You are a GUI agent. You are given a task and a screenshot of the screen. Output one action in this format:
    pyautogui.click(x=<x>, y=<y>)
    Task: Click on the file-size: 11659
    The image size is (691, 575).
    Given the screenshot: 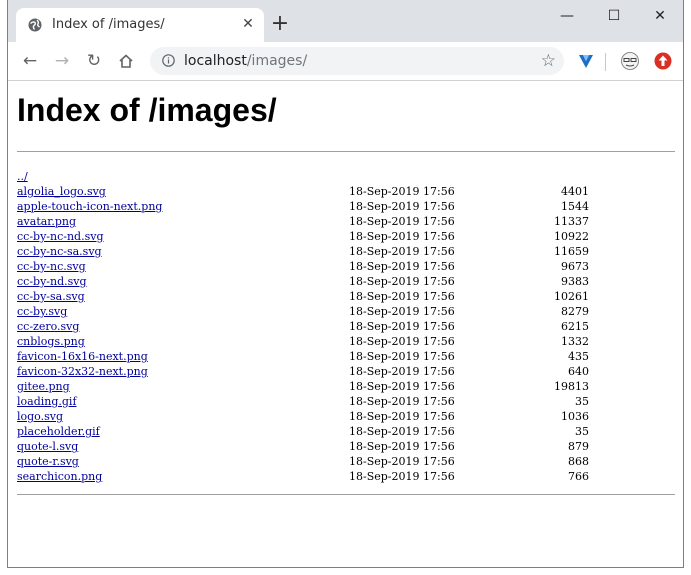 What is the action you would take?
    pyautogui.click(x=571, y=251)
    